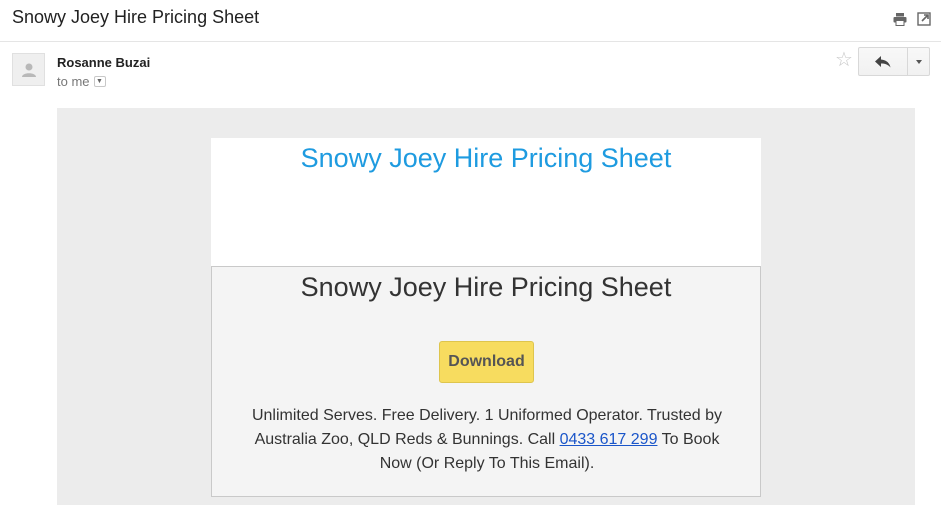 The image size is (941, 505). I want to click on email-header-panel: Snowy Joey Hire Pricing Sheet, so click(486, 202).